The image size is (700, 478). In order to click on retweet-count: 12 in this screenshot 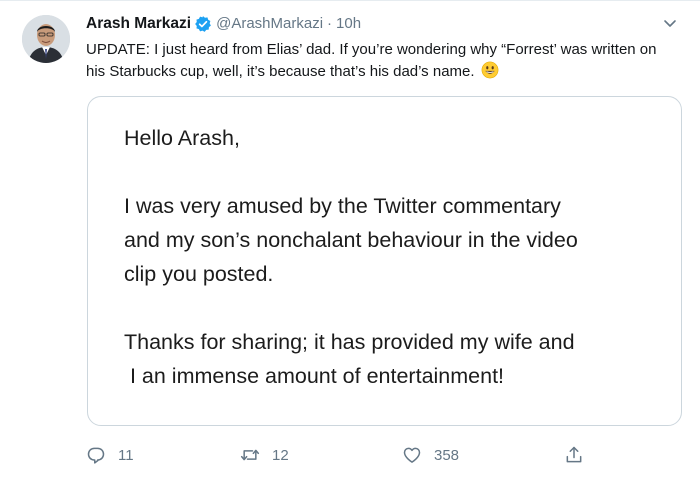, I will do `click(280, 455)`.